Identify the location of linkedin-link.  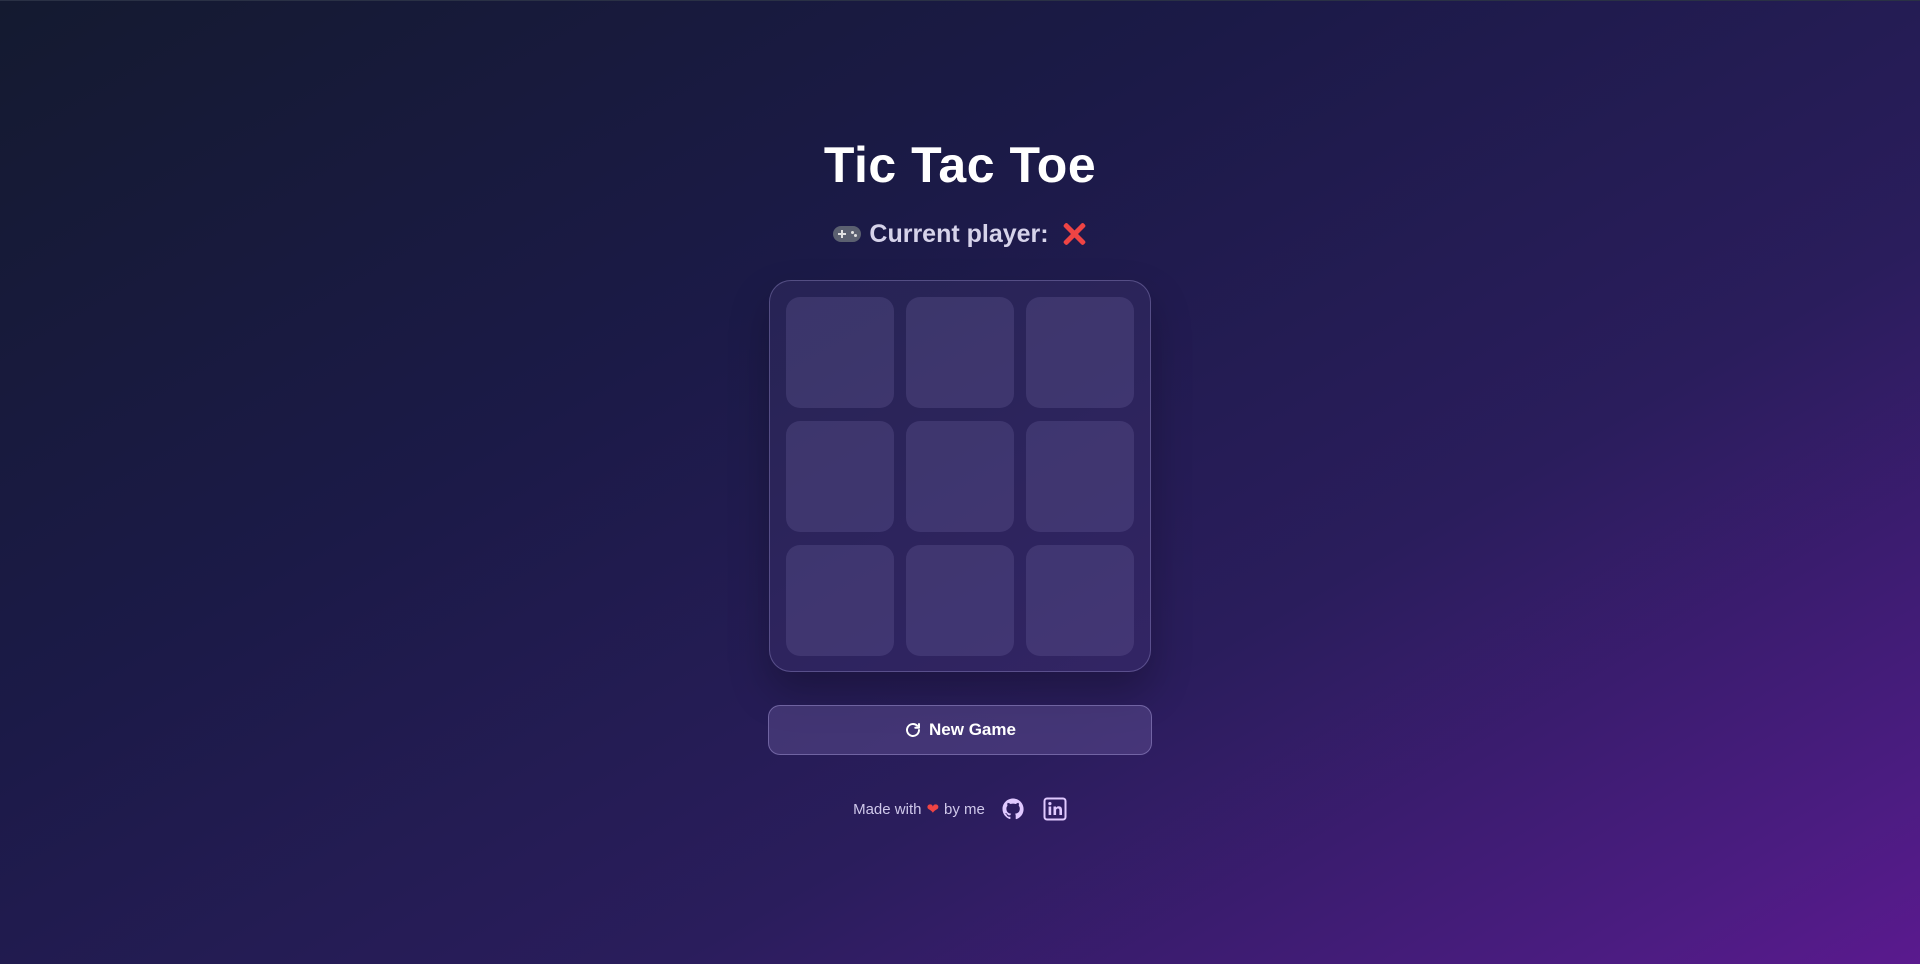
(1055, 809).